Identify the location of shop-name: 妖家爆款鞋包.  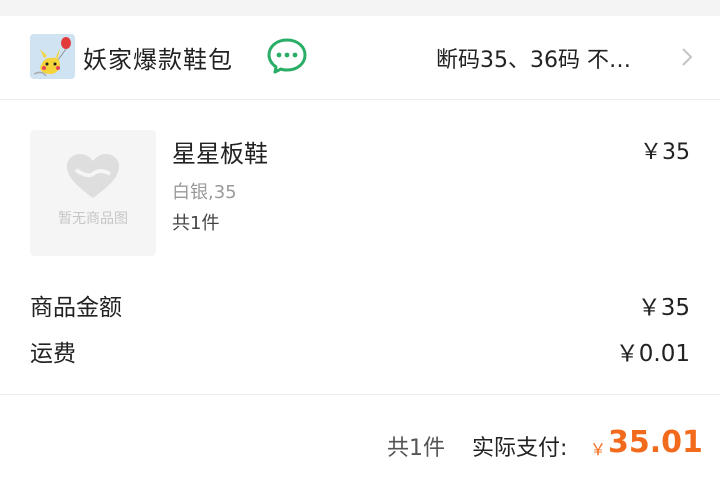
(158, 57).